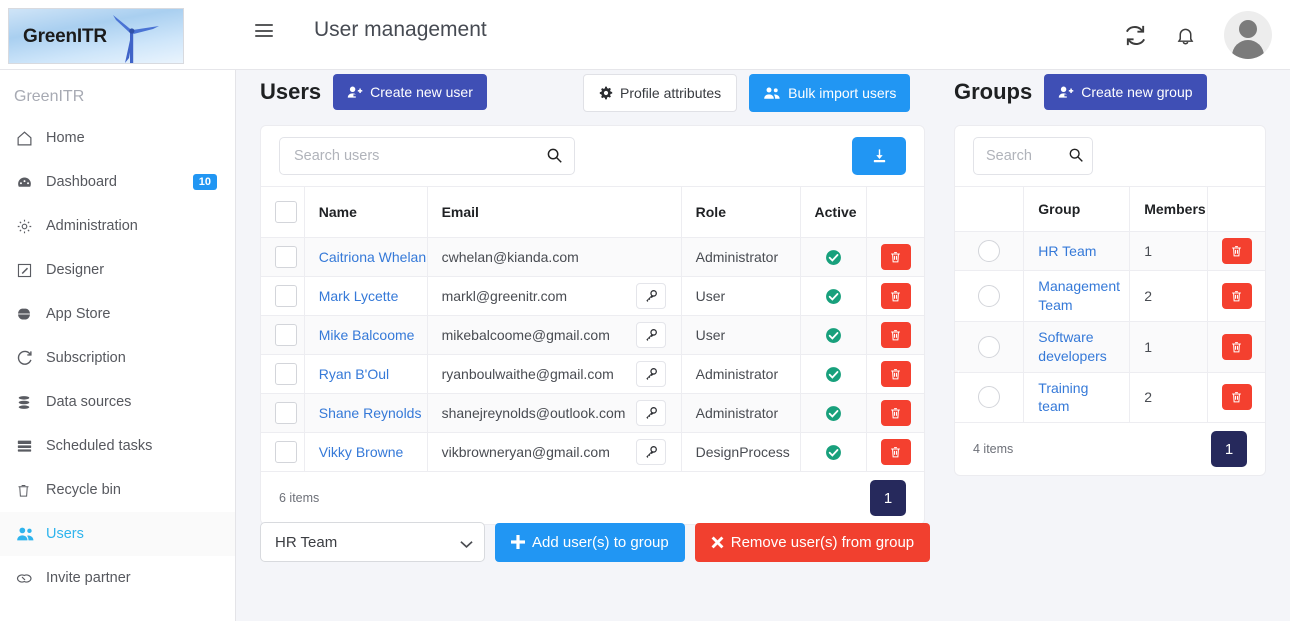  Describe the element at coordinates (747, 93) in the screenshot. I see `users-extra-actions: Profile attributes Bulk import users` at that location.